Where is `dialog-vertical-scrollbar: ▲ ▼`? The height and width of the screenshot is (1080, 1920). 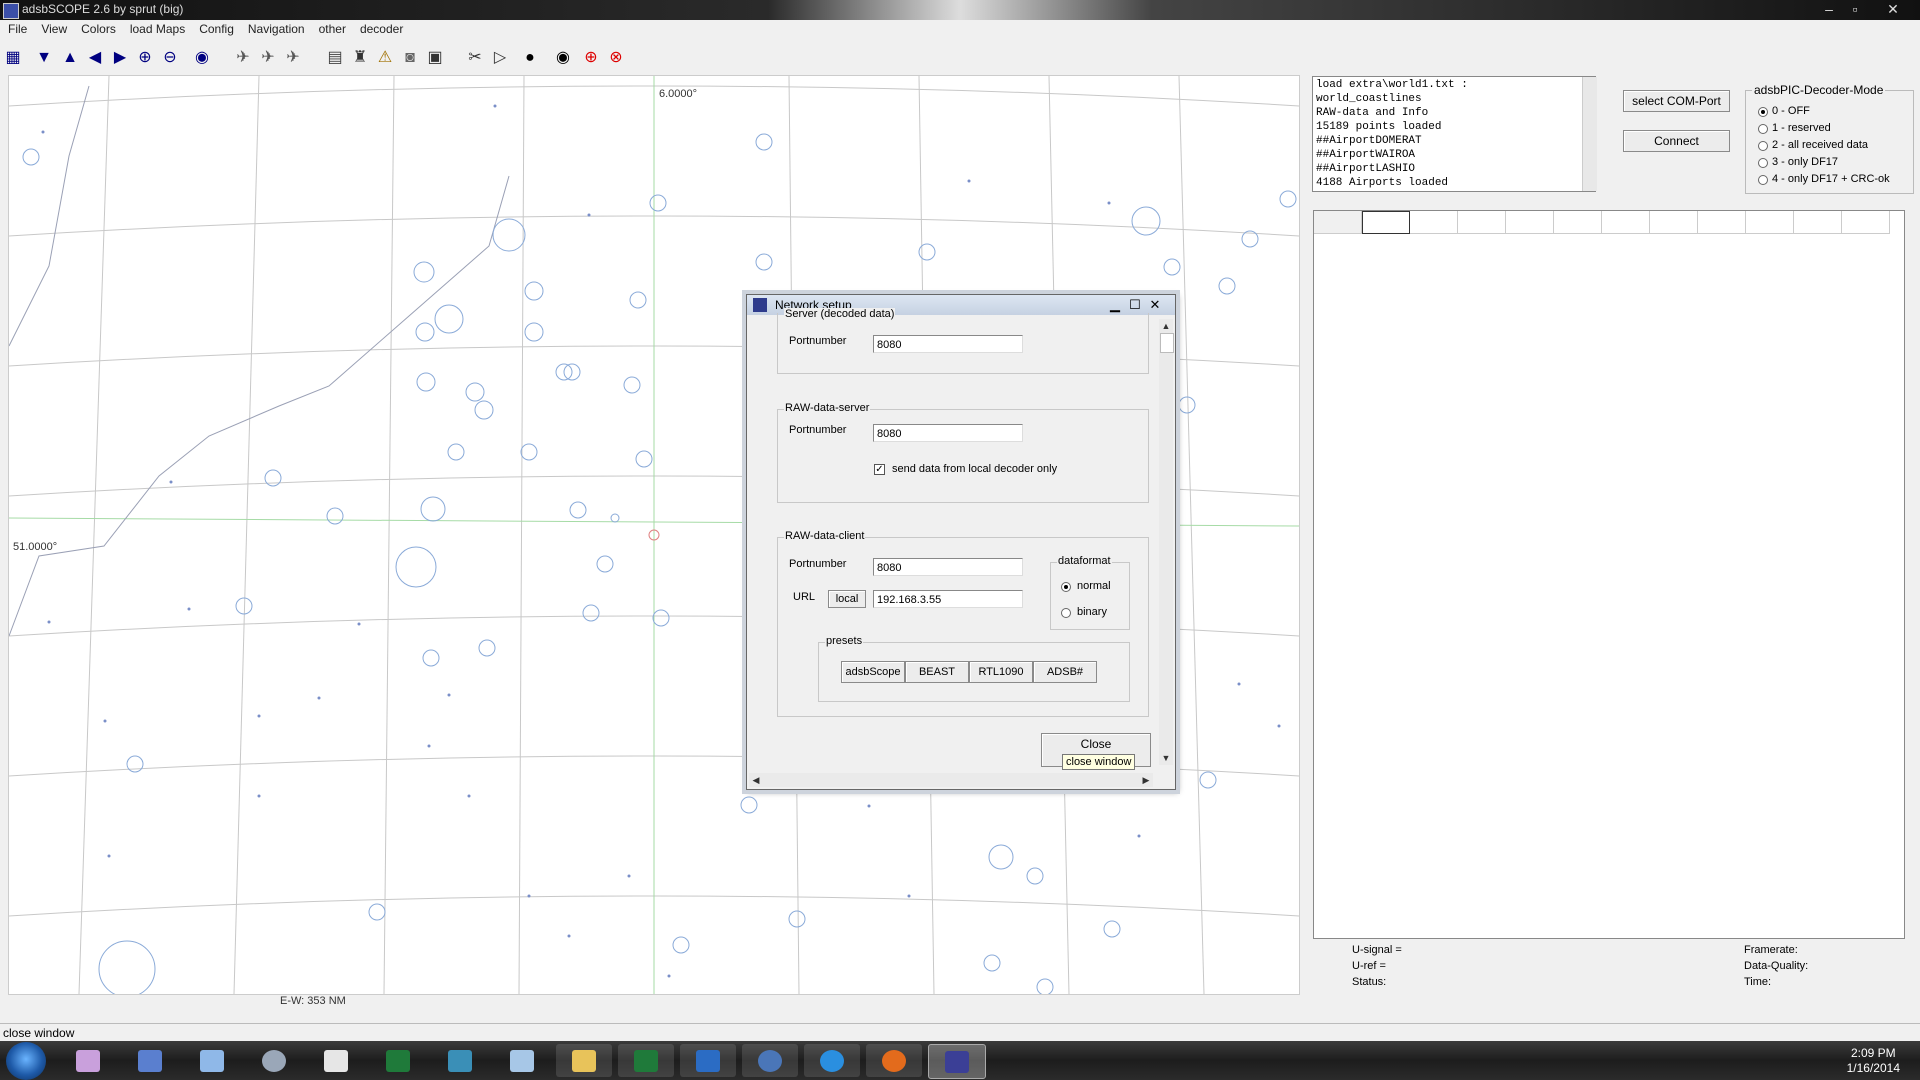
dialog-vertical-scrollbar: ▲ ▼ is located at coordinates (1166, 542).